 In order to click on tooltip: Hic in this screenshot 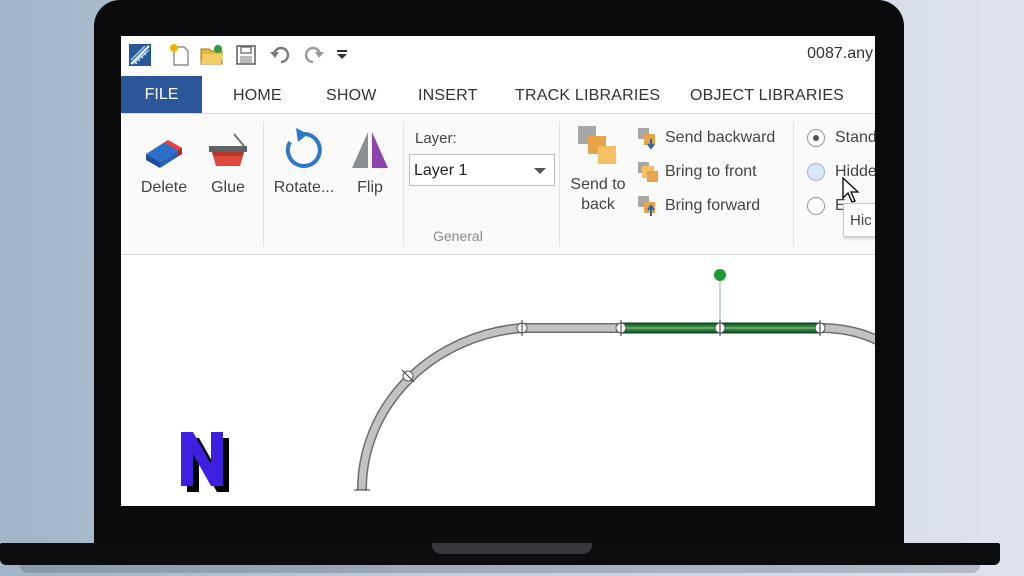, I will do `click(859, 220)`.